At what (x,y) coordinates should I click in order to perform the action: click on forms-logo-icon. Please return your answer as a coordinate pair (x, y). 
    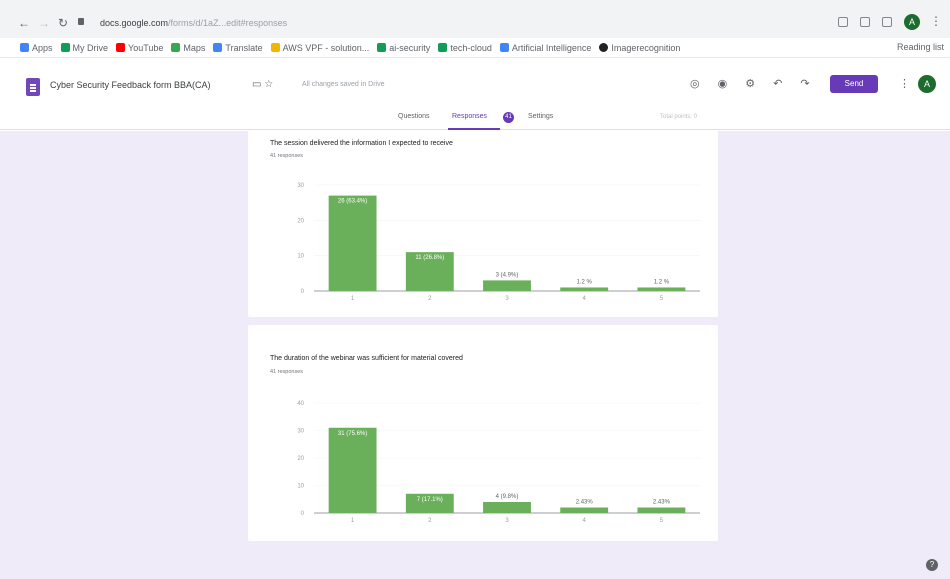
    Looking at the image, I should click on (33, 87).